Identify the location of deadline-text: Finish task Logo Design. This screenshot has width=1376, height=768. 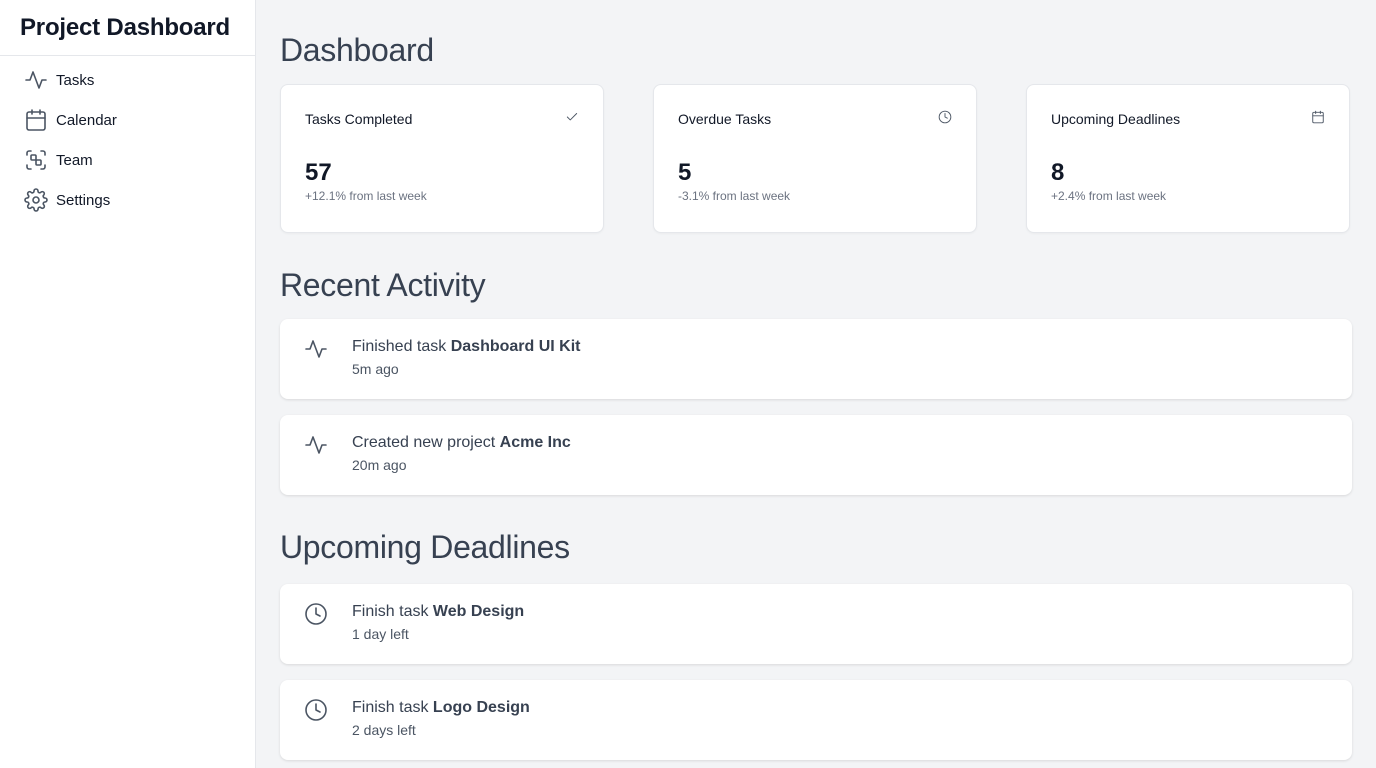
(441, 707).